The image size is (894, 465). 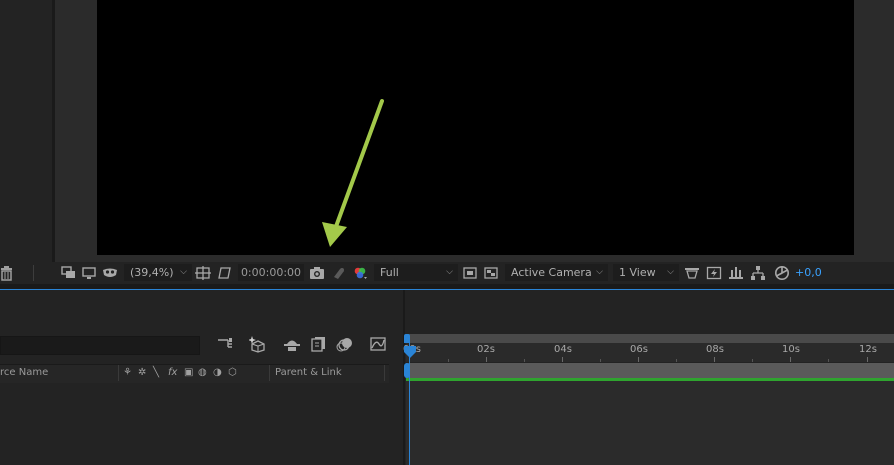 I want to click on draft-3d-toggle-icon, so click(x=258, y=344).